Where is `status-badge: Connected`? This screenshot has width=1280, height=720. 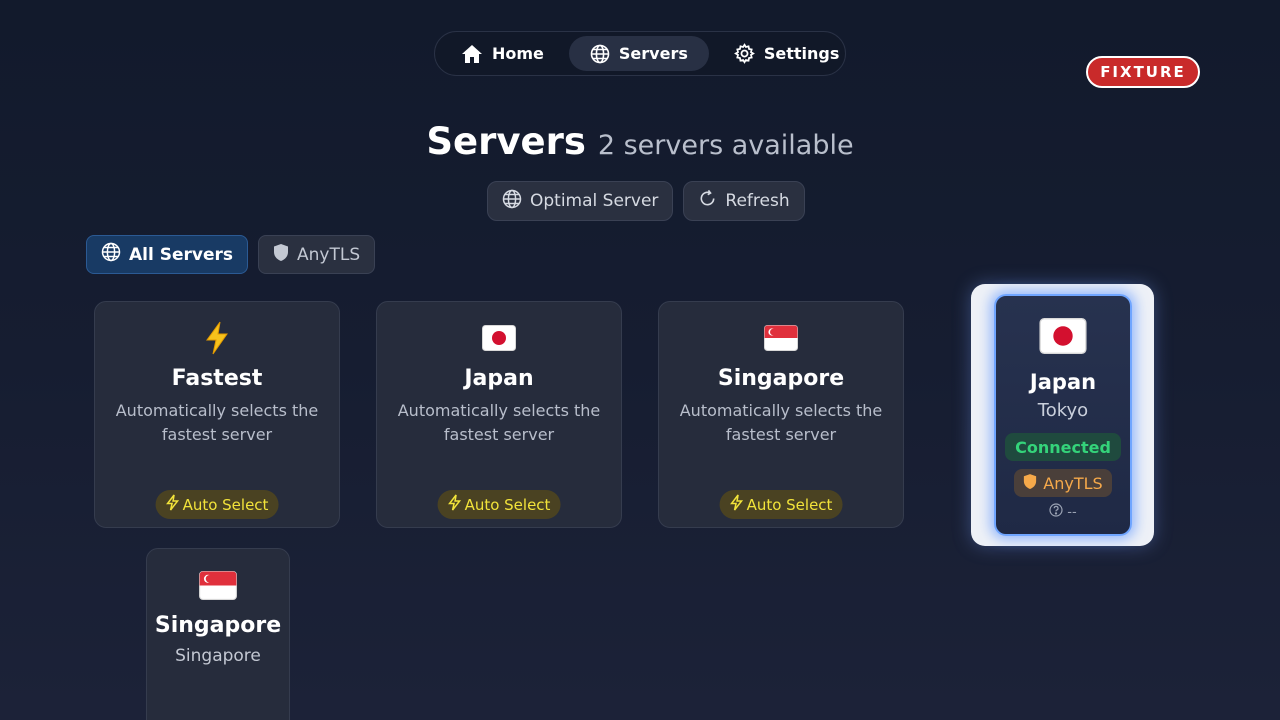 status-badge: Connected is located at coordinates (1063, 447).